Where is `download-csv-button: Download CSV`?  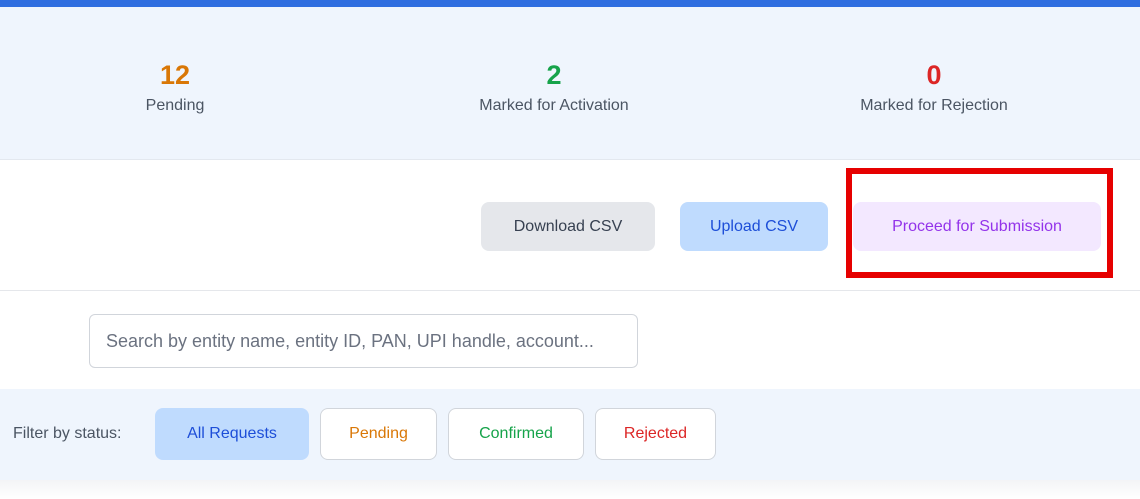
download-csv-button: Download CSV is located at coordinates (568, 226).